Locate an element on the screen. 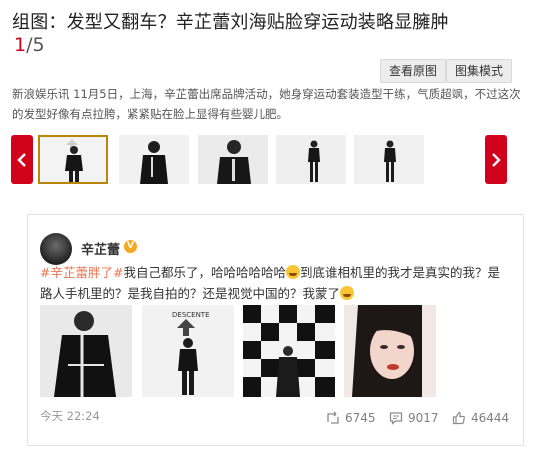  repost-button: 6745 is located at coordinates (351, 418).